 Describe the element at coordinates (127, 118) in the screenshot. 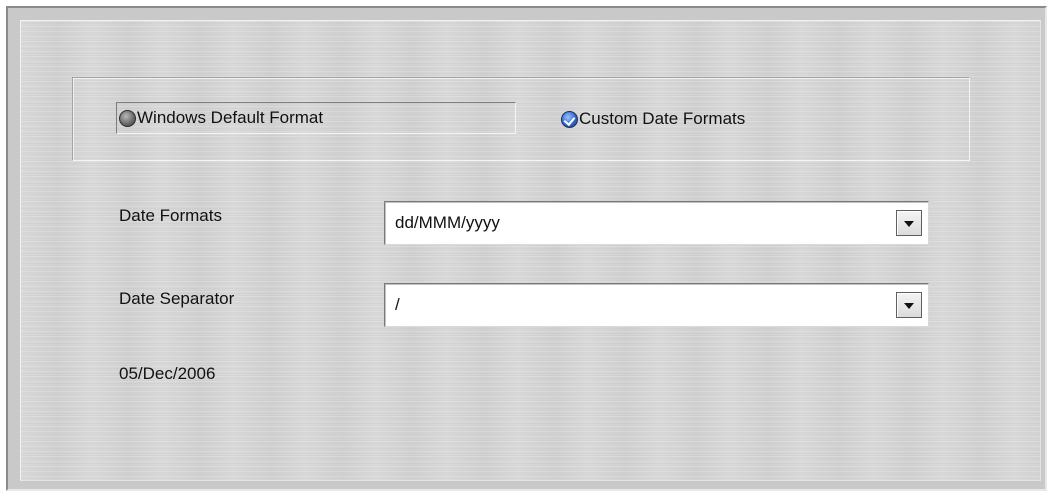

I see `radio-unchecked-icon` at that location.